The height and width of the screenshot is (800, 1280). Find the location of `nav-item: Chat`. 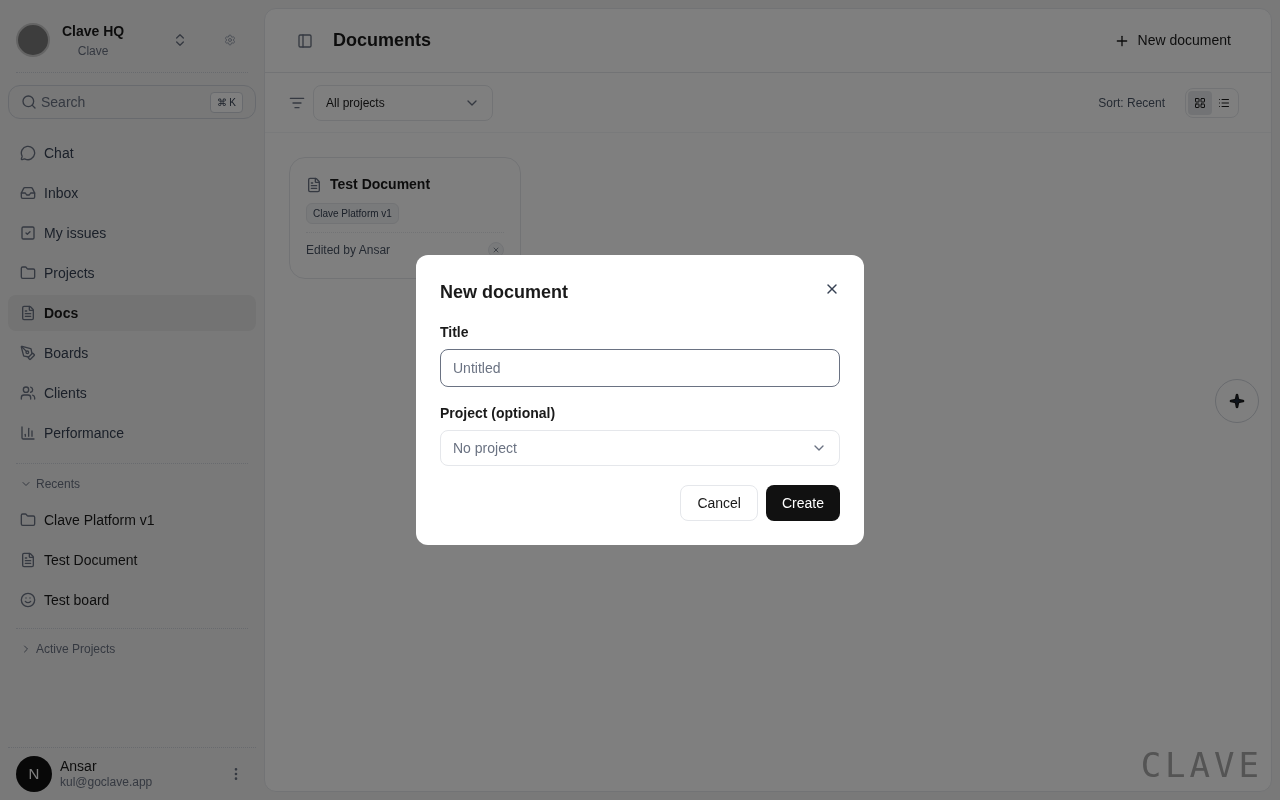

nav-item: Chat is located at coordinates (132, 153).